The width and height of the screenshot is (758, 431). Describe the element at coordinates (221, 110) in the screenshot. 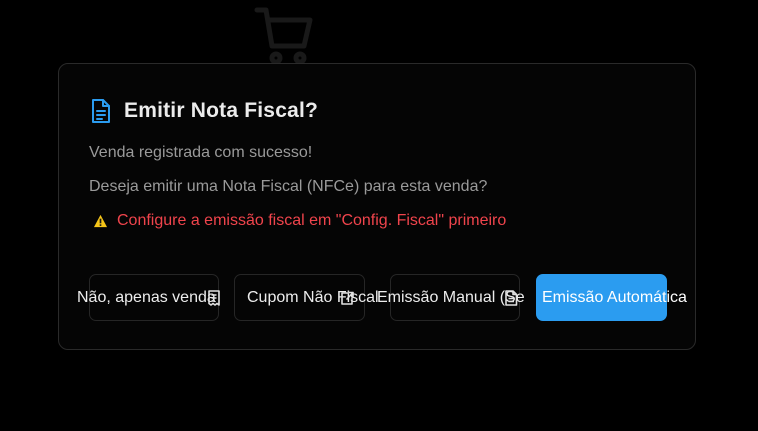

I see `dialog-title: Emitir Nota Fiscal?` at that location.